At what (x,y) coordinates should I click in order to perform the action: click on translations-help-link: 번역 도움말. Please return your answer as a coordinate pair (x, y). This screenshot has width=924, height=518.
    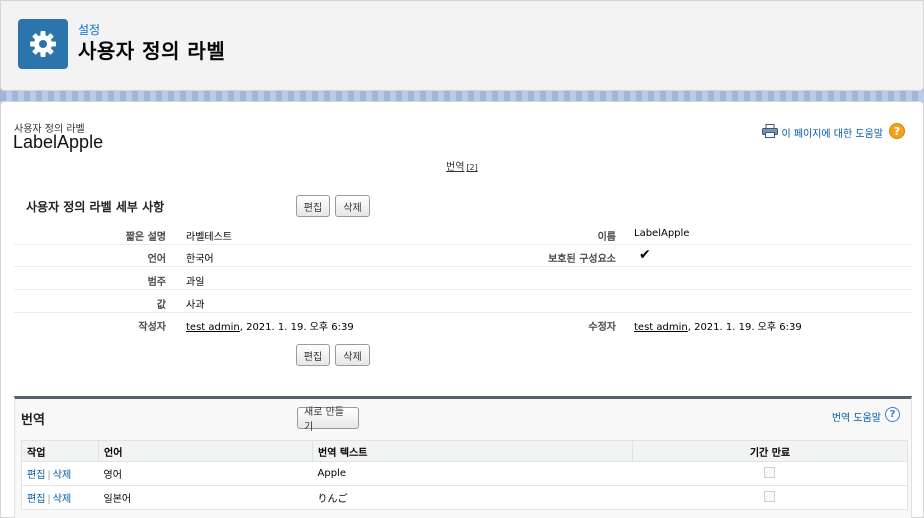
    Looking at the image, I should click on (856, 416).